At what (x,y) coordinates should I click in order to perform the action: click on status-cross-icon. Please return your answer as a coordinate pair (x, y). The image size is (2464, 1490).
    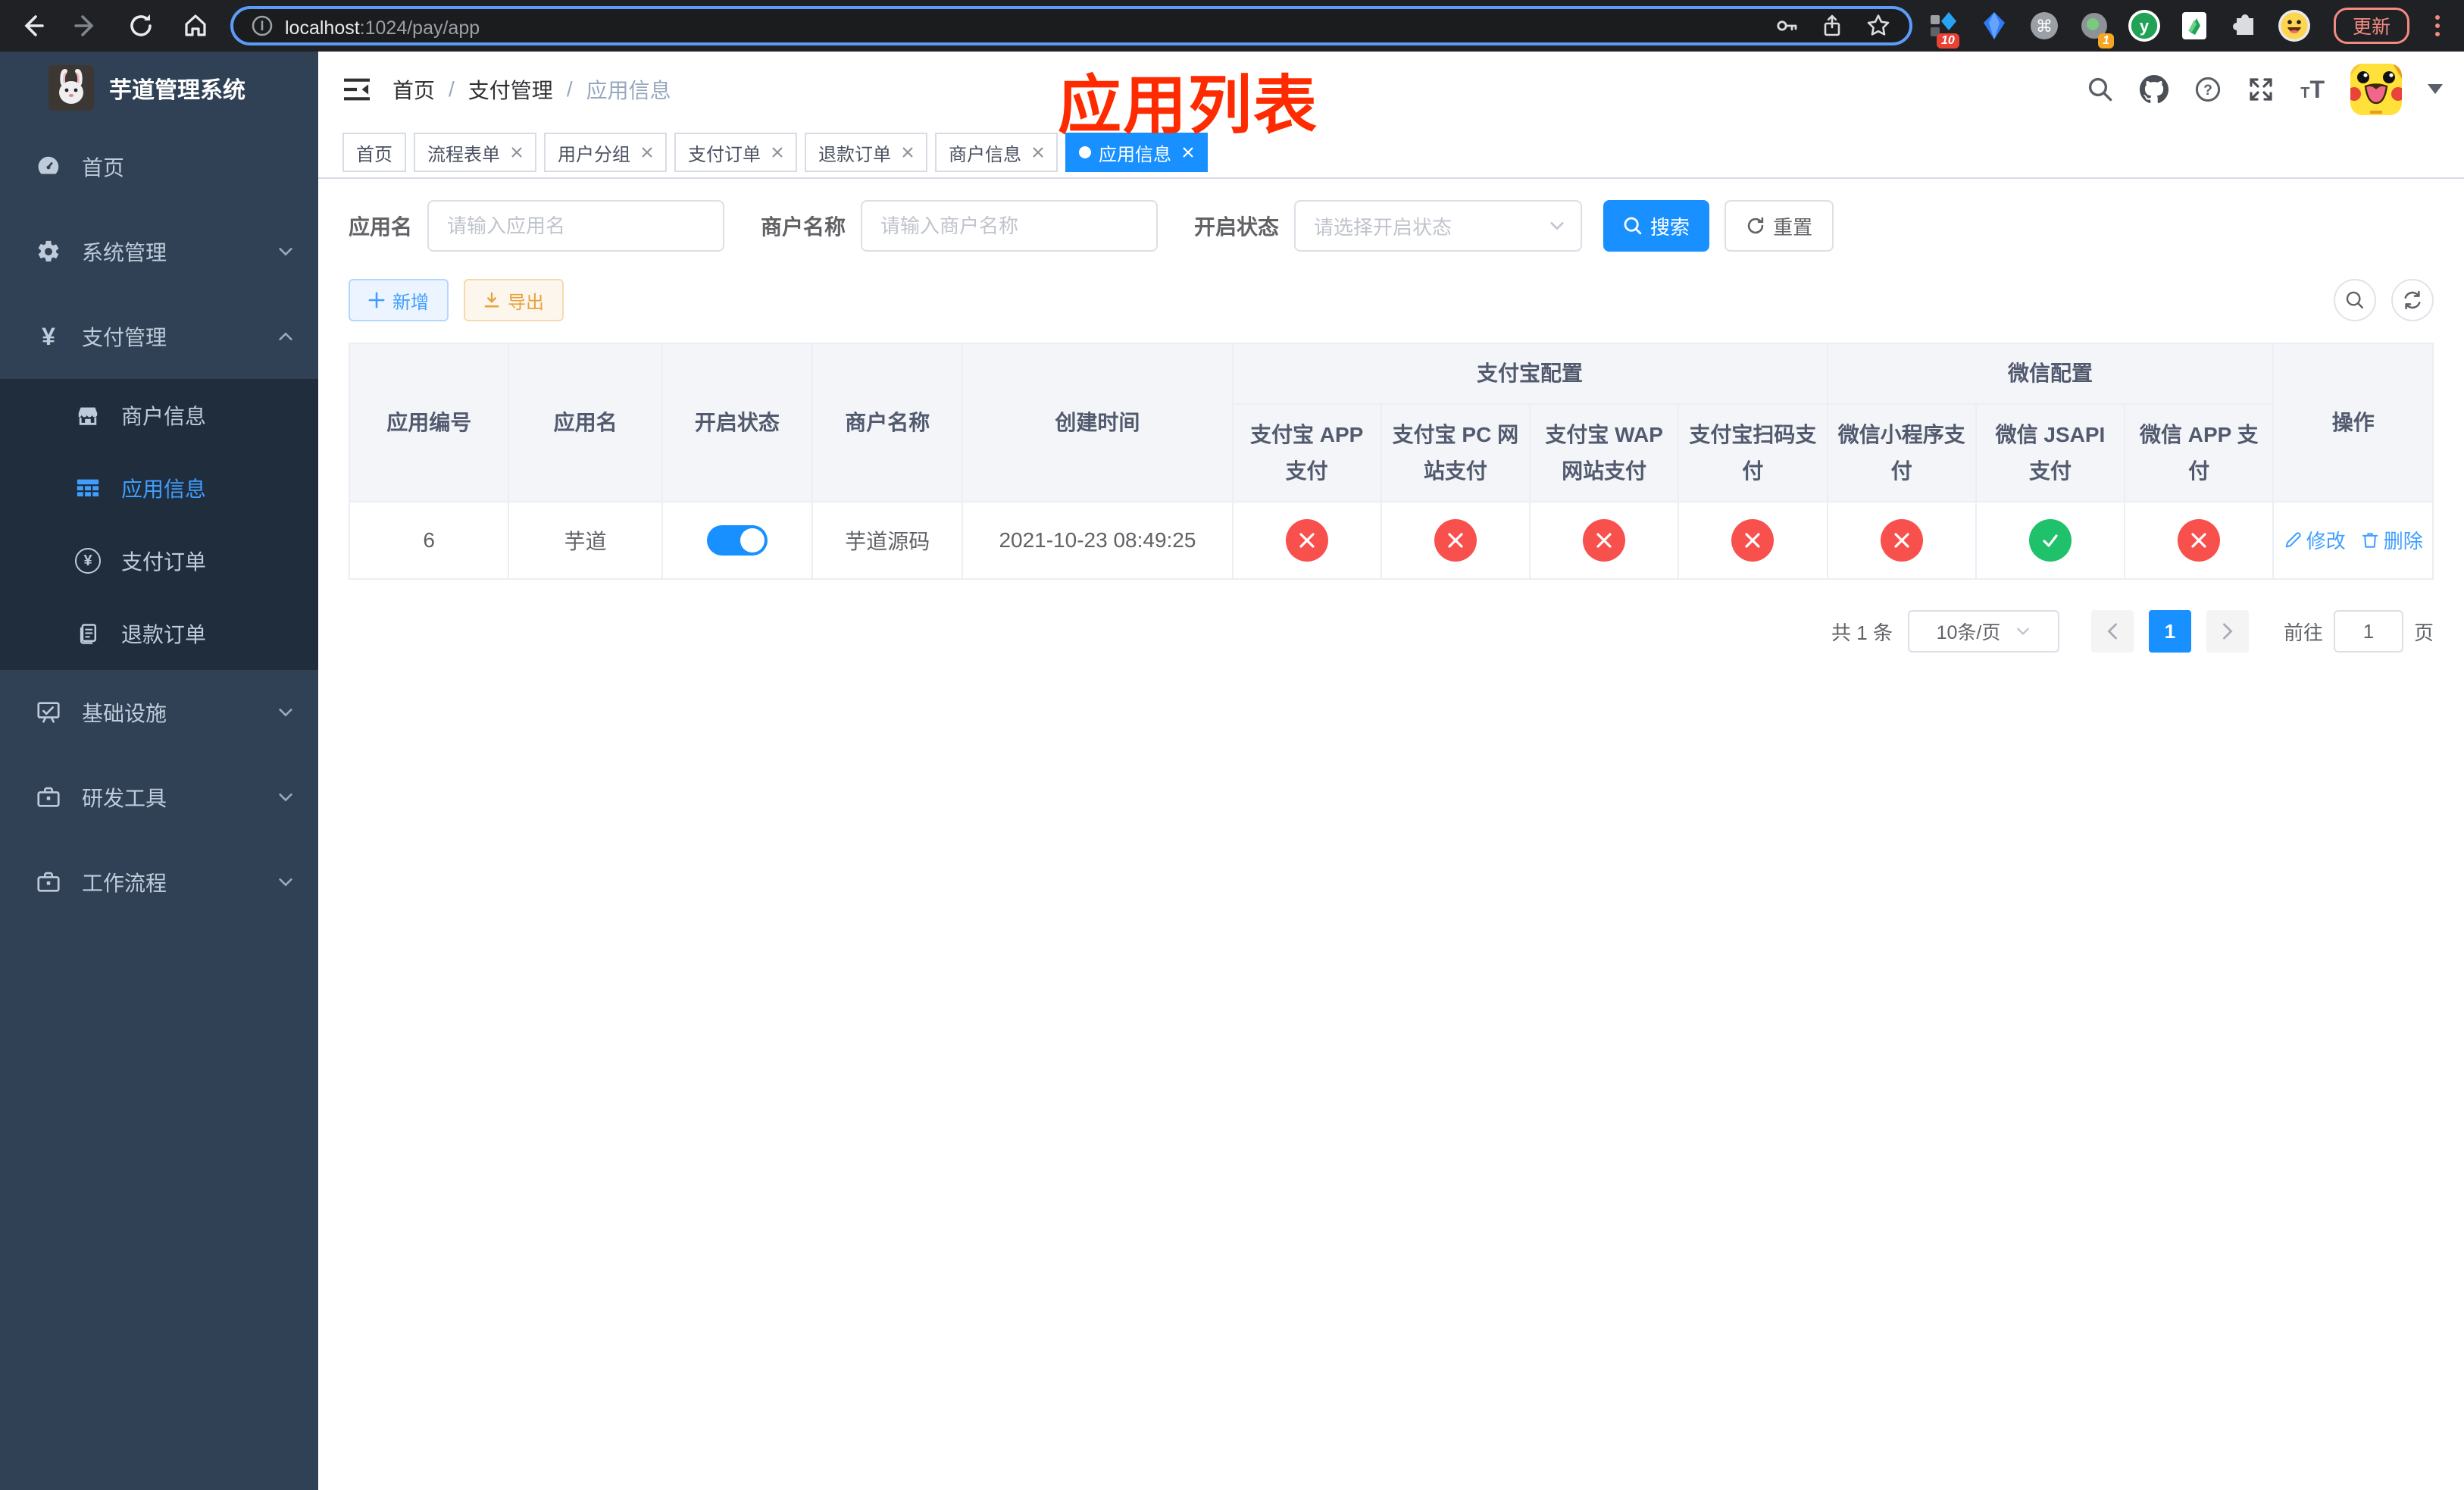
    Looking at the image, I should click on (2199, 540).